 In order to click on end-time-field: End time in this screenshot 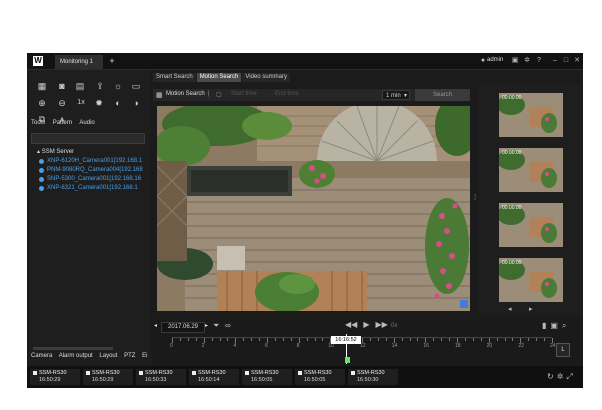, I will do `click(287, 94)`.